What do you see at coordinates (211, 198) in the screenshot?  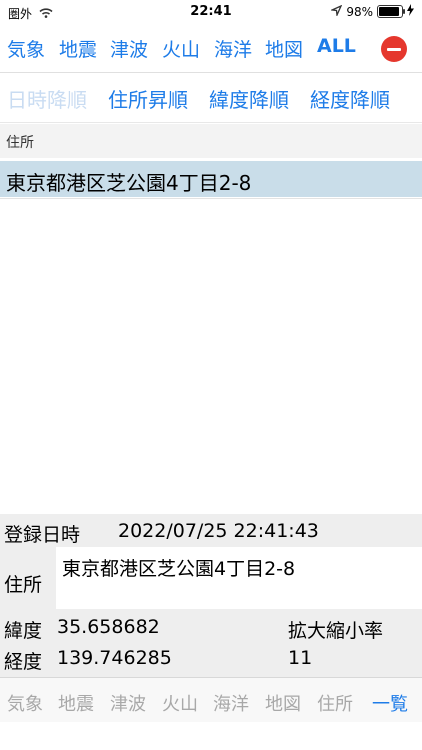 I see `list-divider` at bounding box center [211, 198].